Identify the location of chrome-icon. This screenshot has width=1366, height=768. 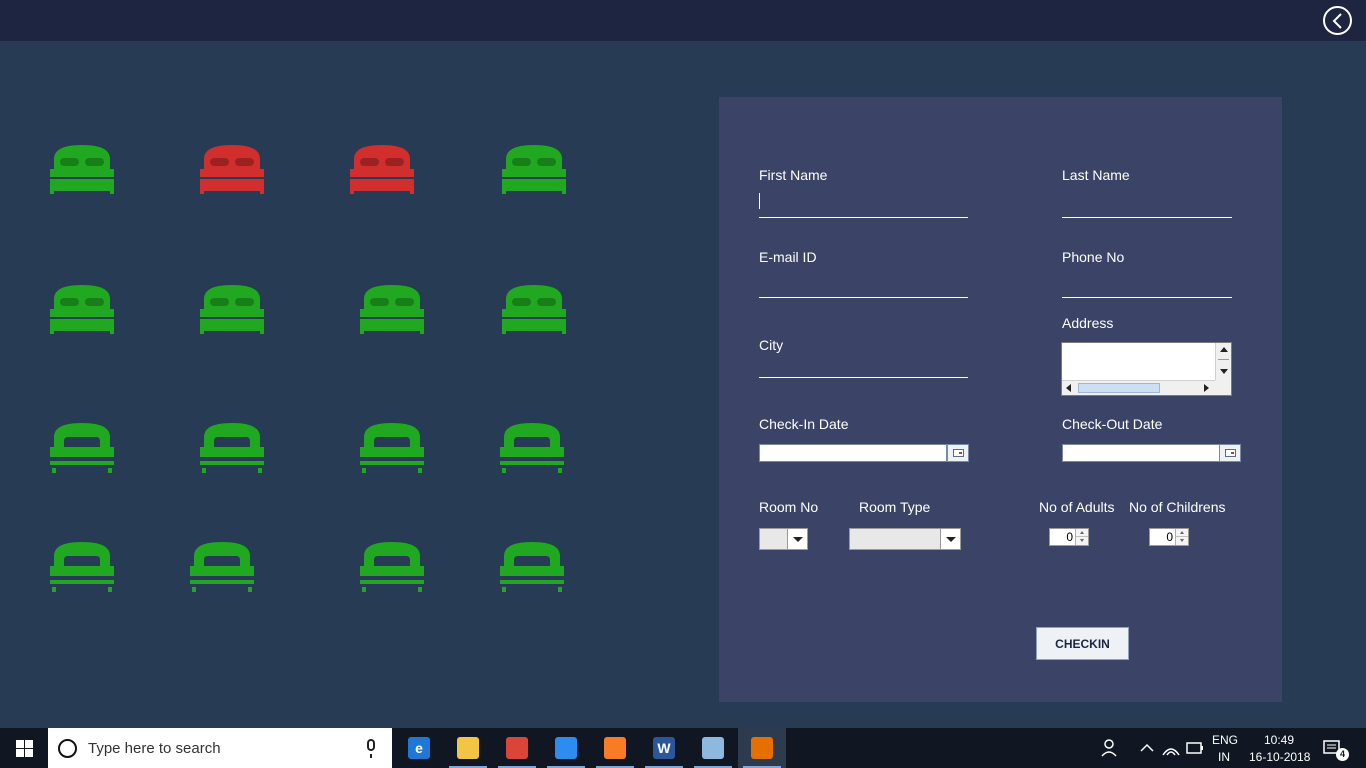
(517, 748).